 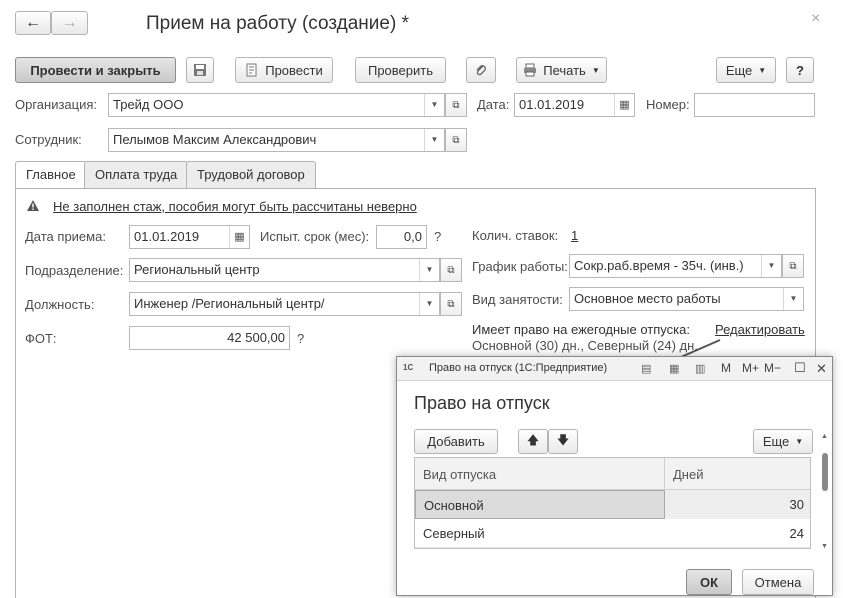 I want to click on table-row: Основной 30, so click(x=612, y=504).